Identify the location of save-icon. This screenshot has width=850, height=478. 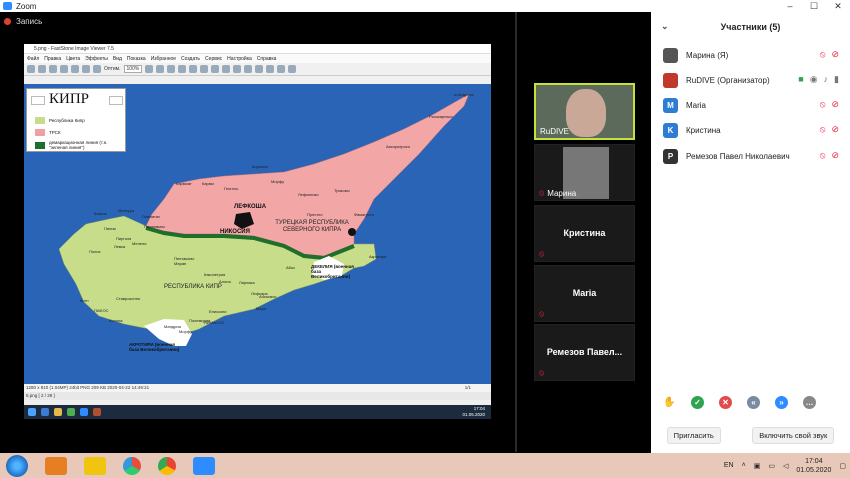
(248, 69).